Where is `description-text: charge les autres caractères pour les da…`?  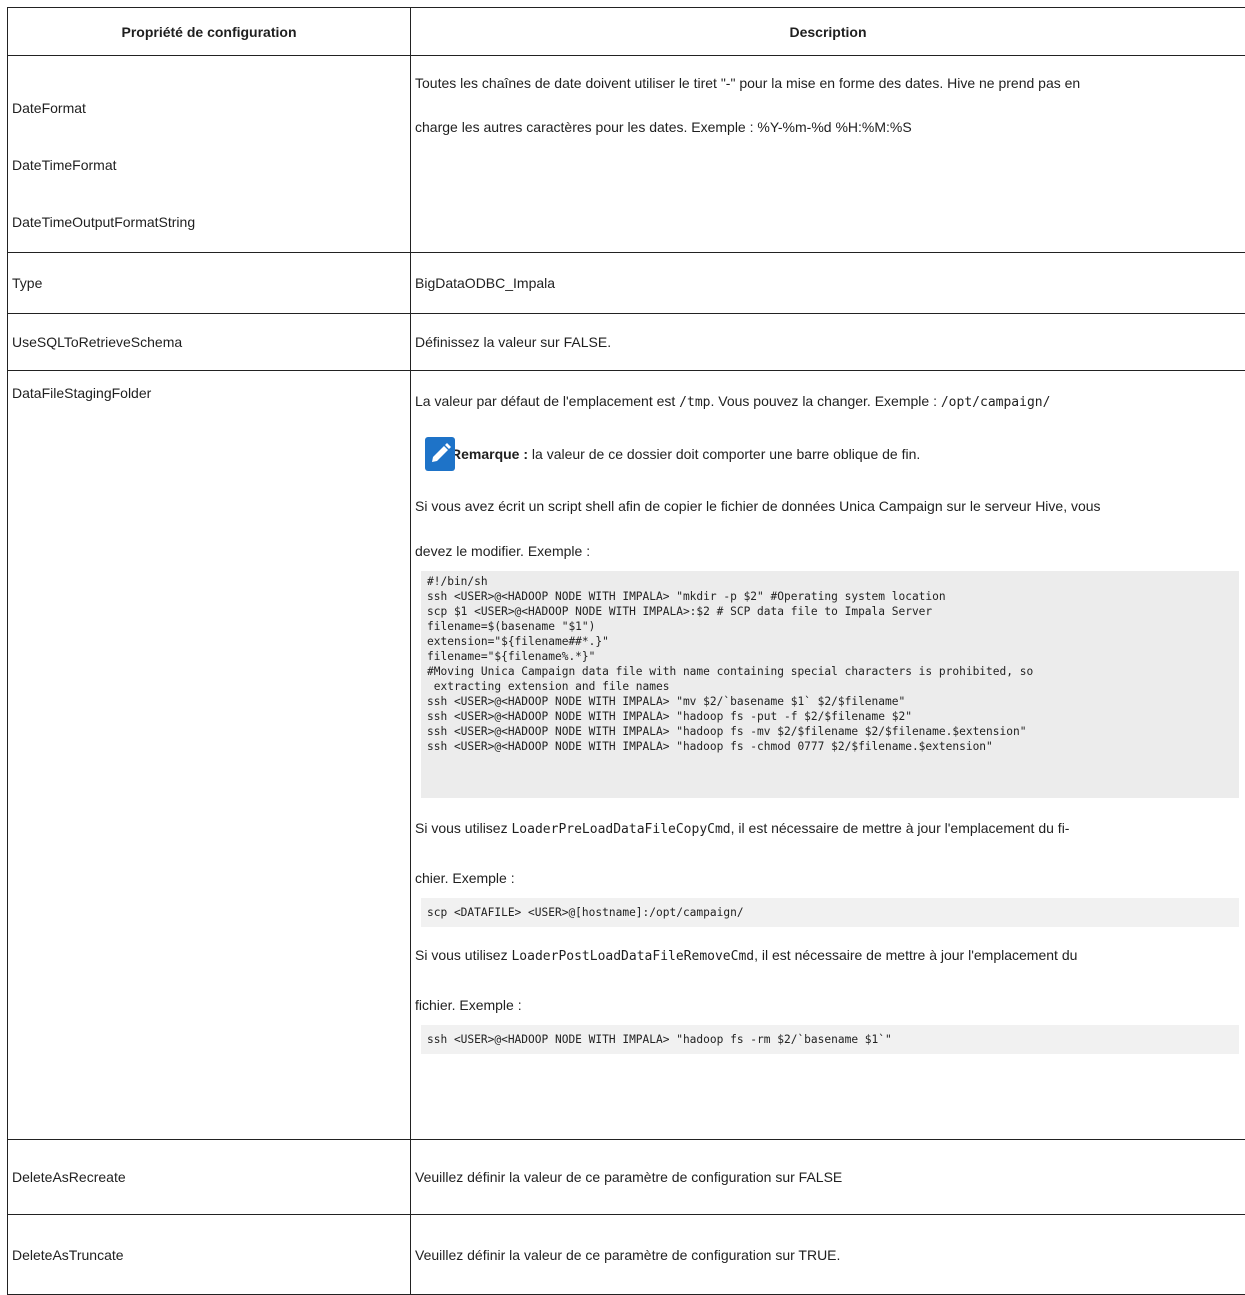
description-text: charge les autres caractères pour les da… is located at coordinates (828, 127).